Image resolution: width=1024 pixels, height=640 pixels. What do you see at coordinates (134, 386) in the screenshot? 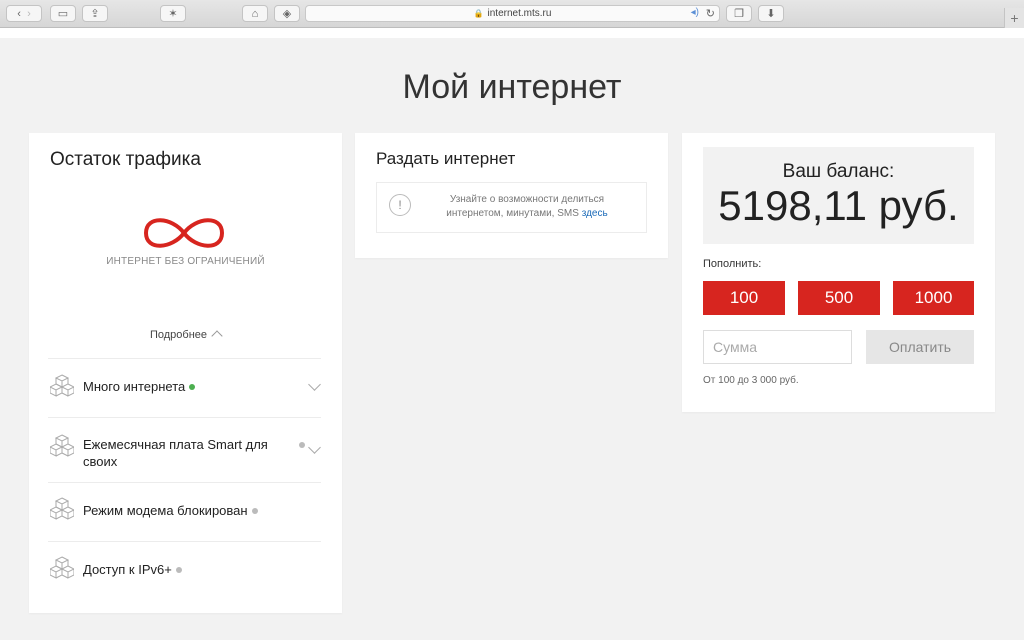
I see `list-item-label: Много интернета` at bounding box center [134, 386].